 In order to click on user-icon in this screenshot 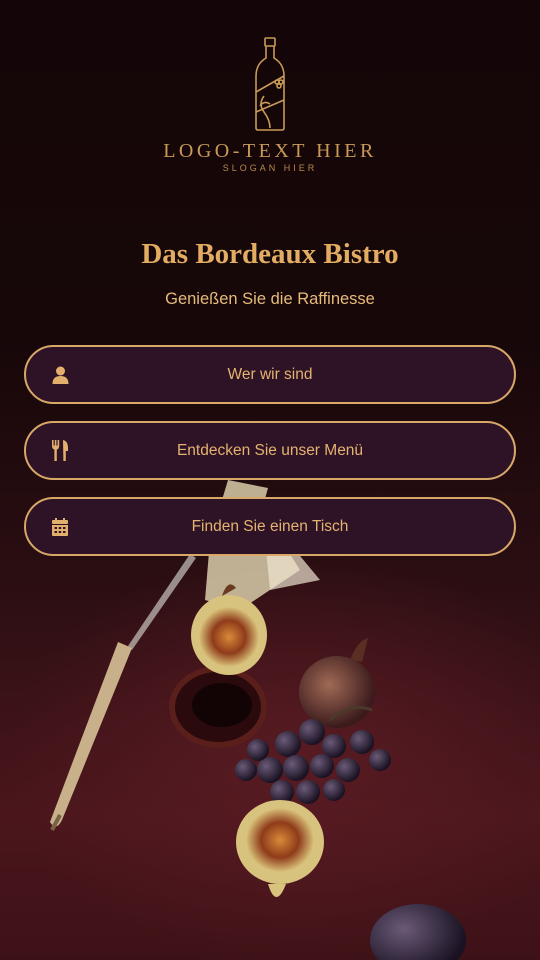, I will do `click(60, 375)`.